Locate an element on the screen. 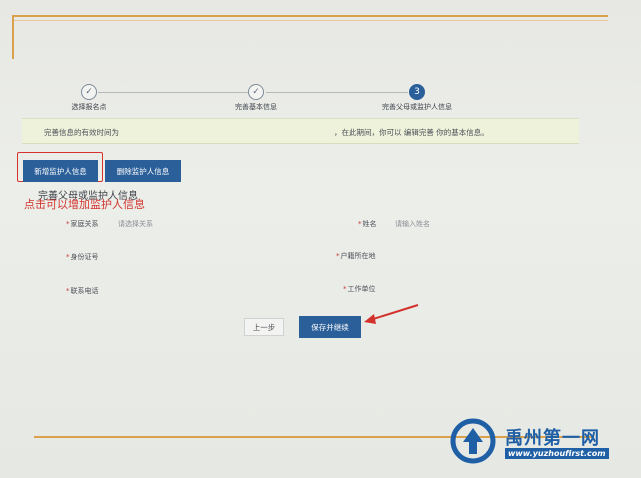  relation-label: *家庭关系 is located at coordinates (82, 224).